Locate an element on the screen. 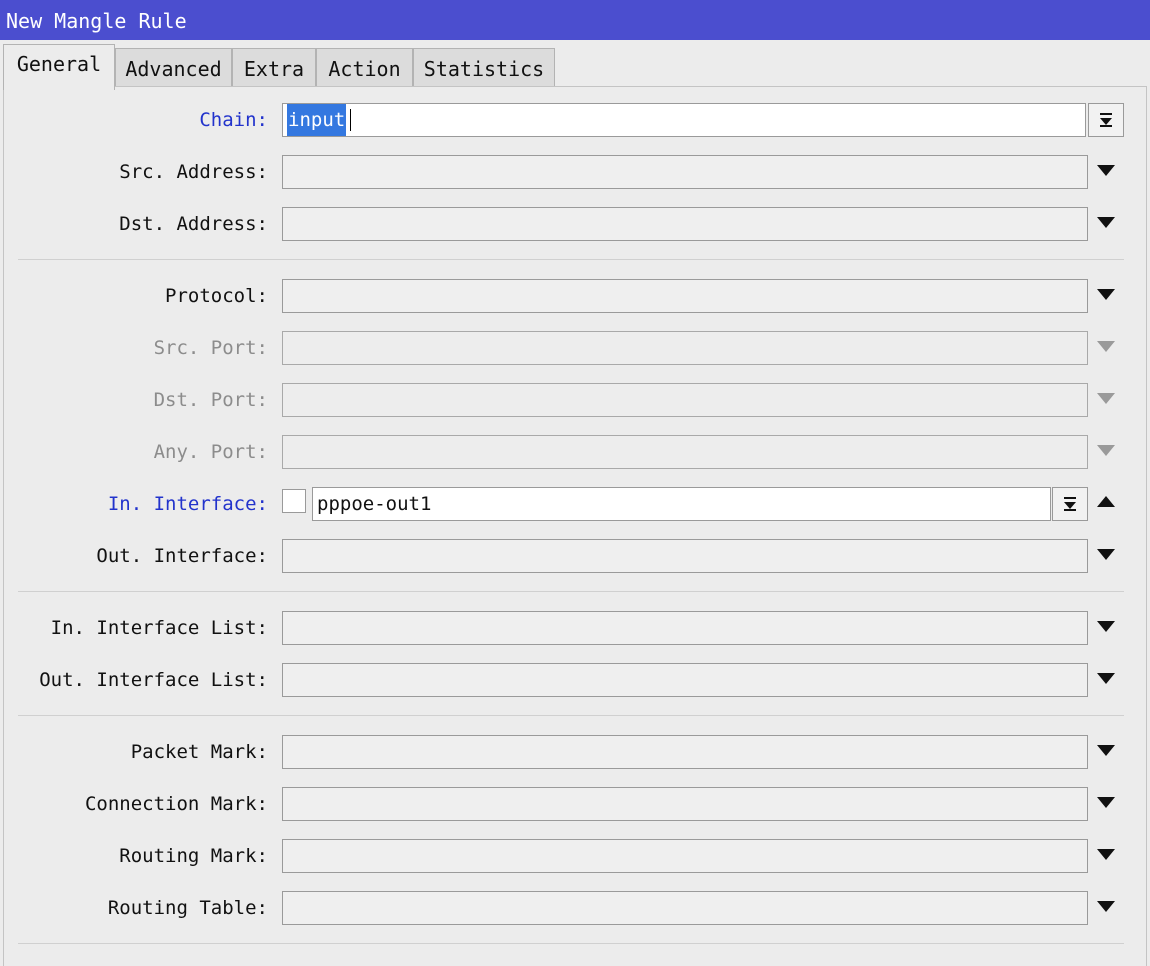 The image size is (1150, 966). chain-input: input is located at coordinates (684, 120).